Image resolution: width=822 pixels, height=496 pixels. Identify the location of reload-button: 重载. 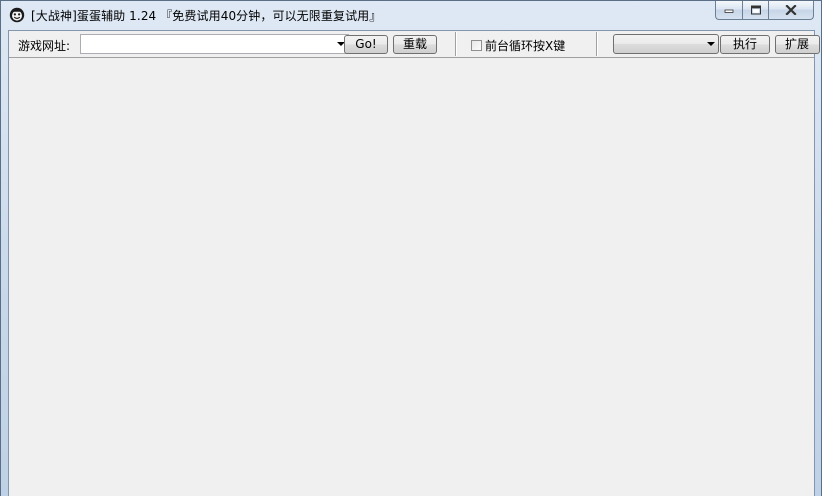
(415, 44).